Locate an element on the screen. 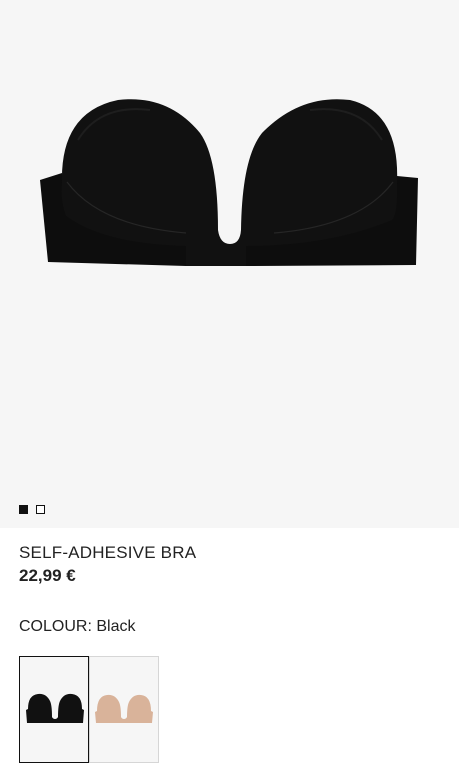 The image size is (459, 768). product-title: SELF-ADHESIVE BRA is located at coordinates (108, 552).